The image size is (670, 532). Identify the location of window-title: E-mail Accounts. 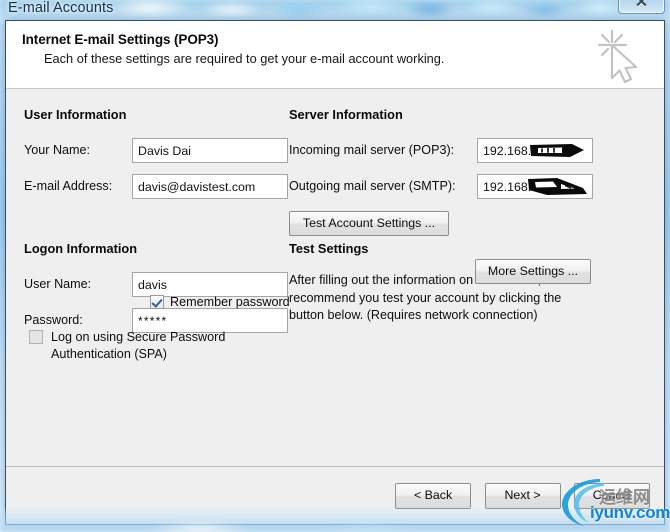
(61, 8).